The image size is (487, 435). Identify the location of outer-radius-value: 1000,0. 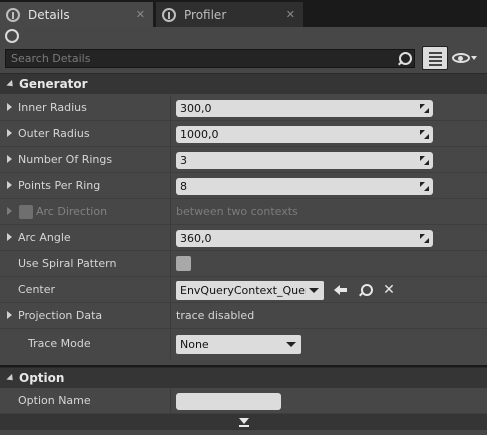
(199, 134).